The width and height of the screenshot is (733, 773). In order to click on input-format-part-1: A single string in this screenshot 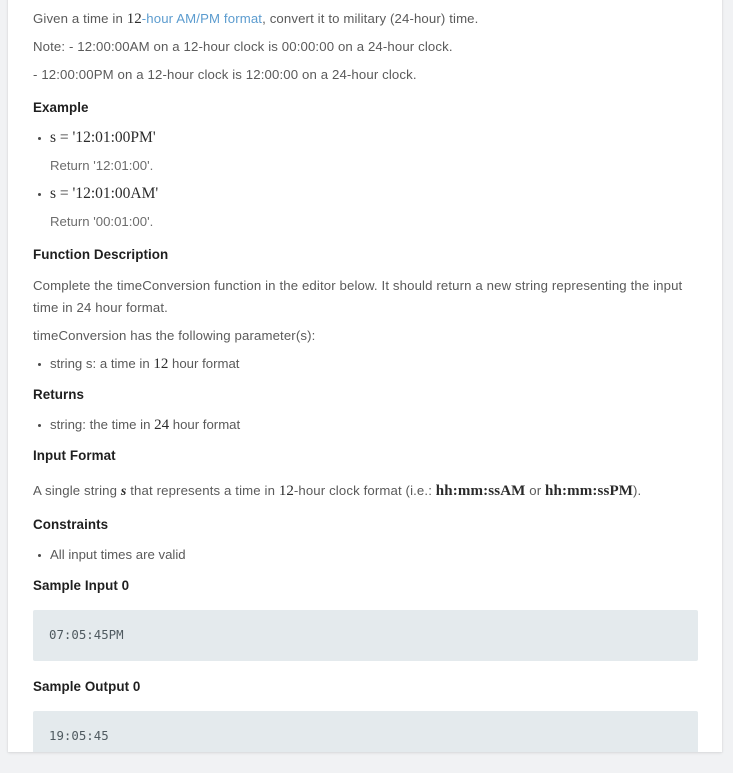, I will do `click(77, 490)`.